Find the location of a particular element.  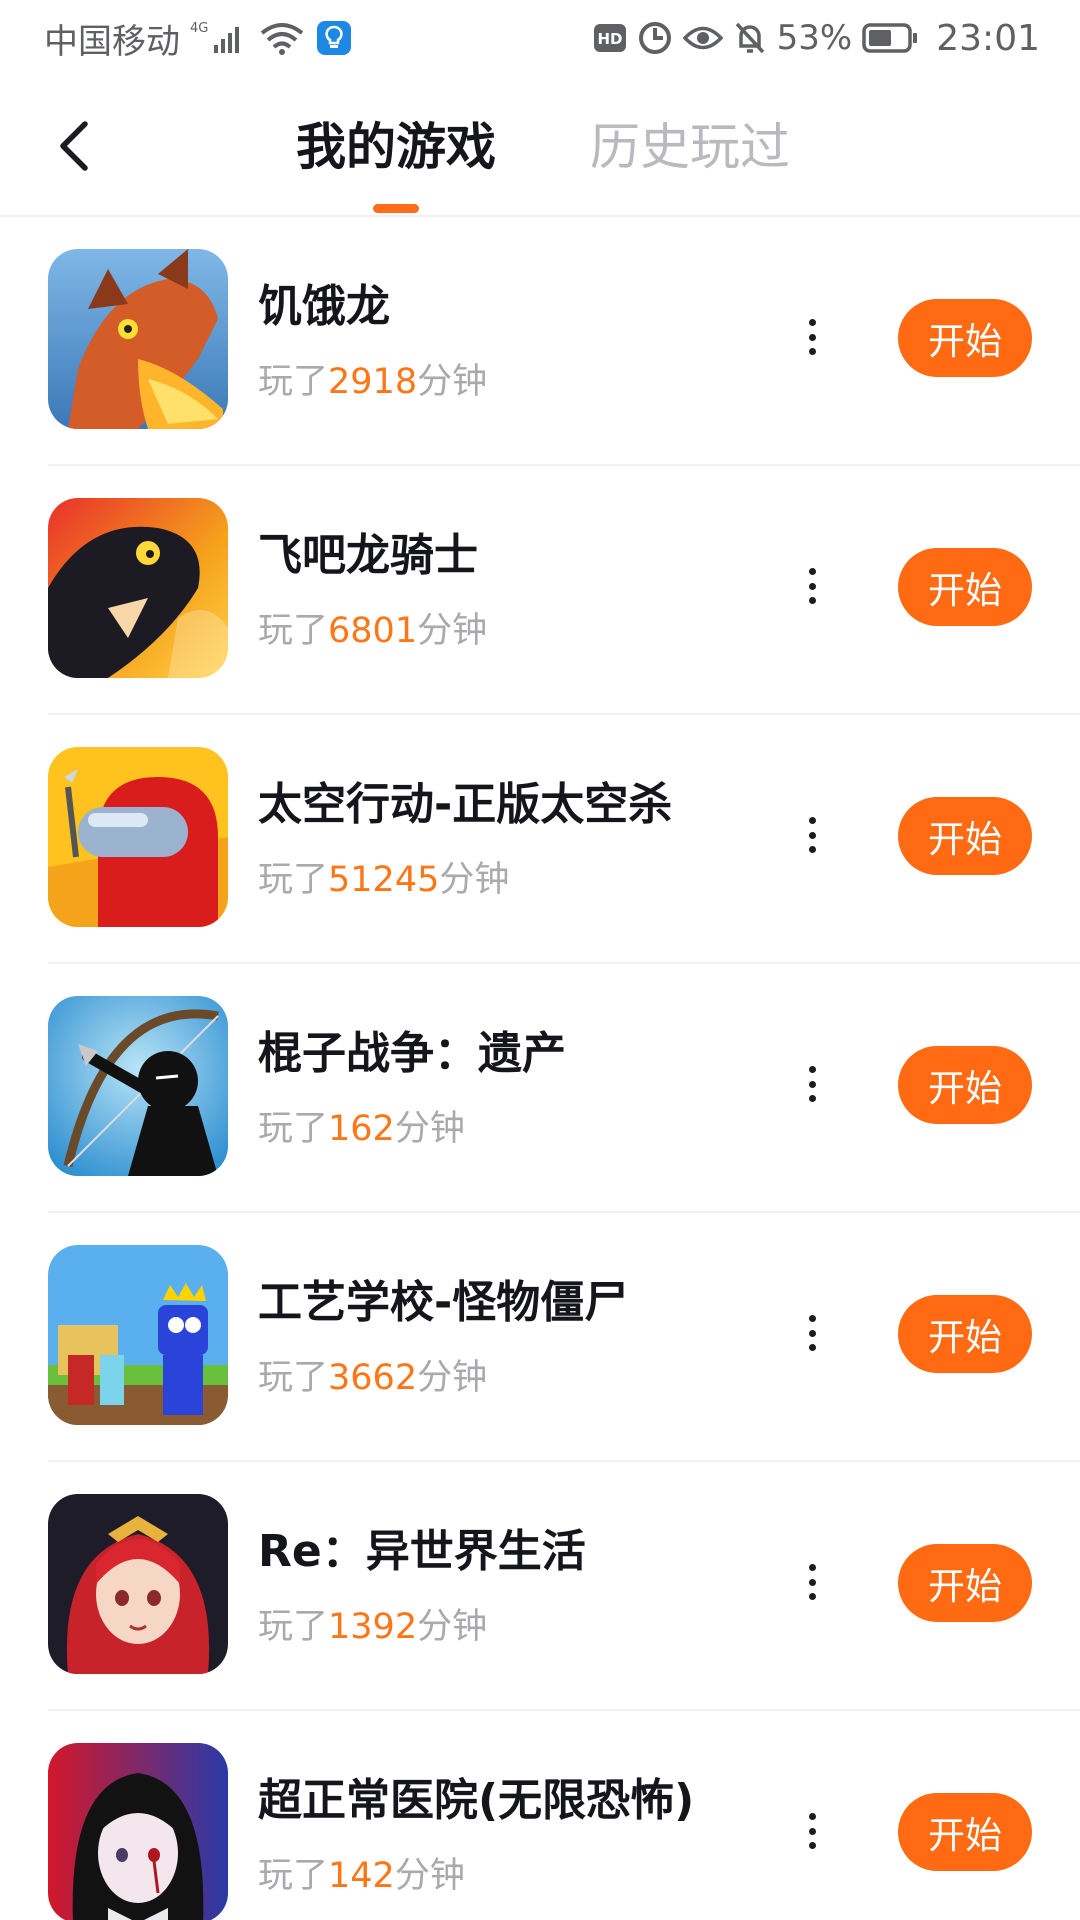

play-minutes: 1392 is located at coordinates (373, 1627).